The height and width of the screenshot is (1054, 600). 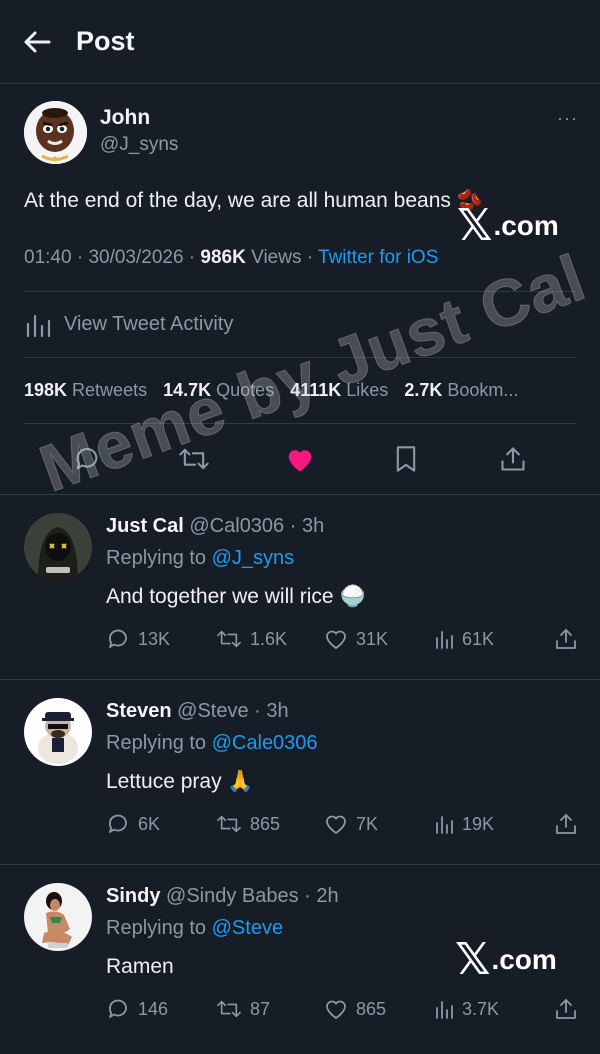 What do you see at coordinates (161, 824) in the screenshot?
I see `reply-button: 6K` at bounding box center [161, 824].